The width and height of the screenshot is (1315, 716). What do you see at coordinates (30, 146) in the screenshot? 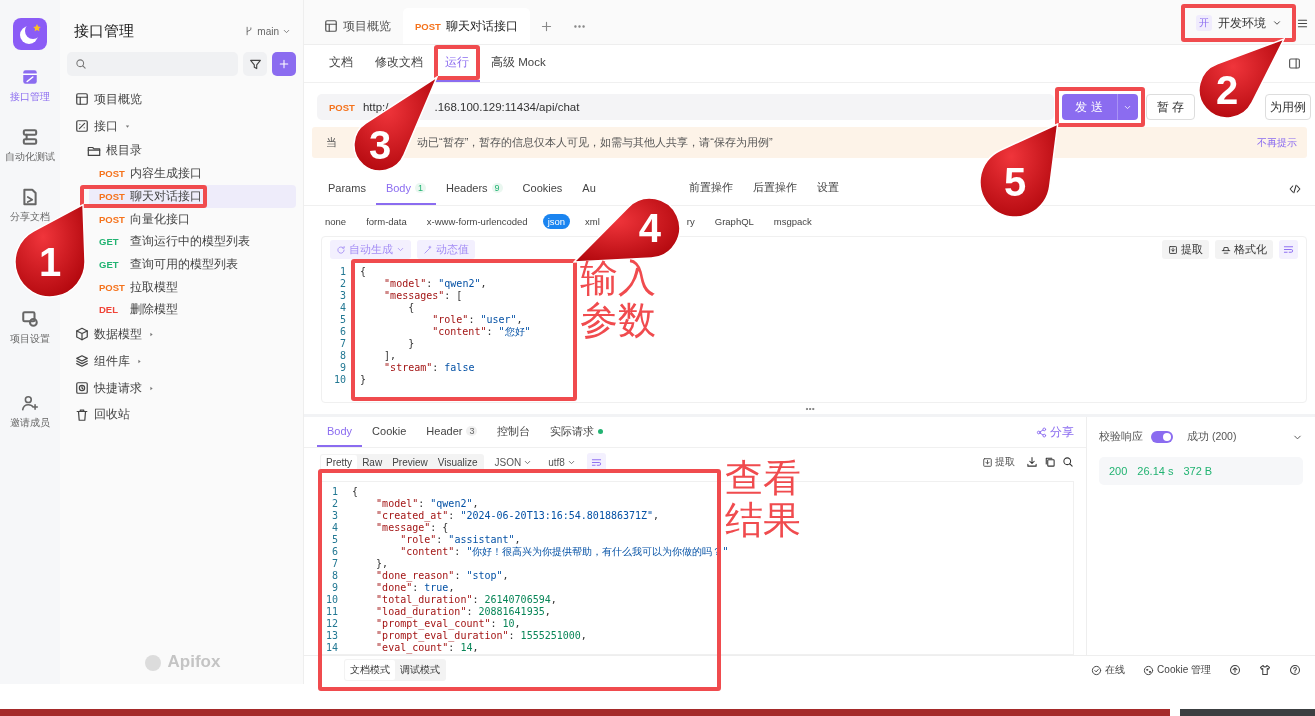
I see `nav-item: 自动化测试` at bounding box center [30, 146].